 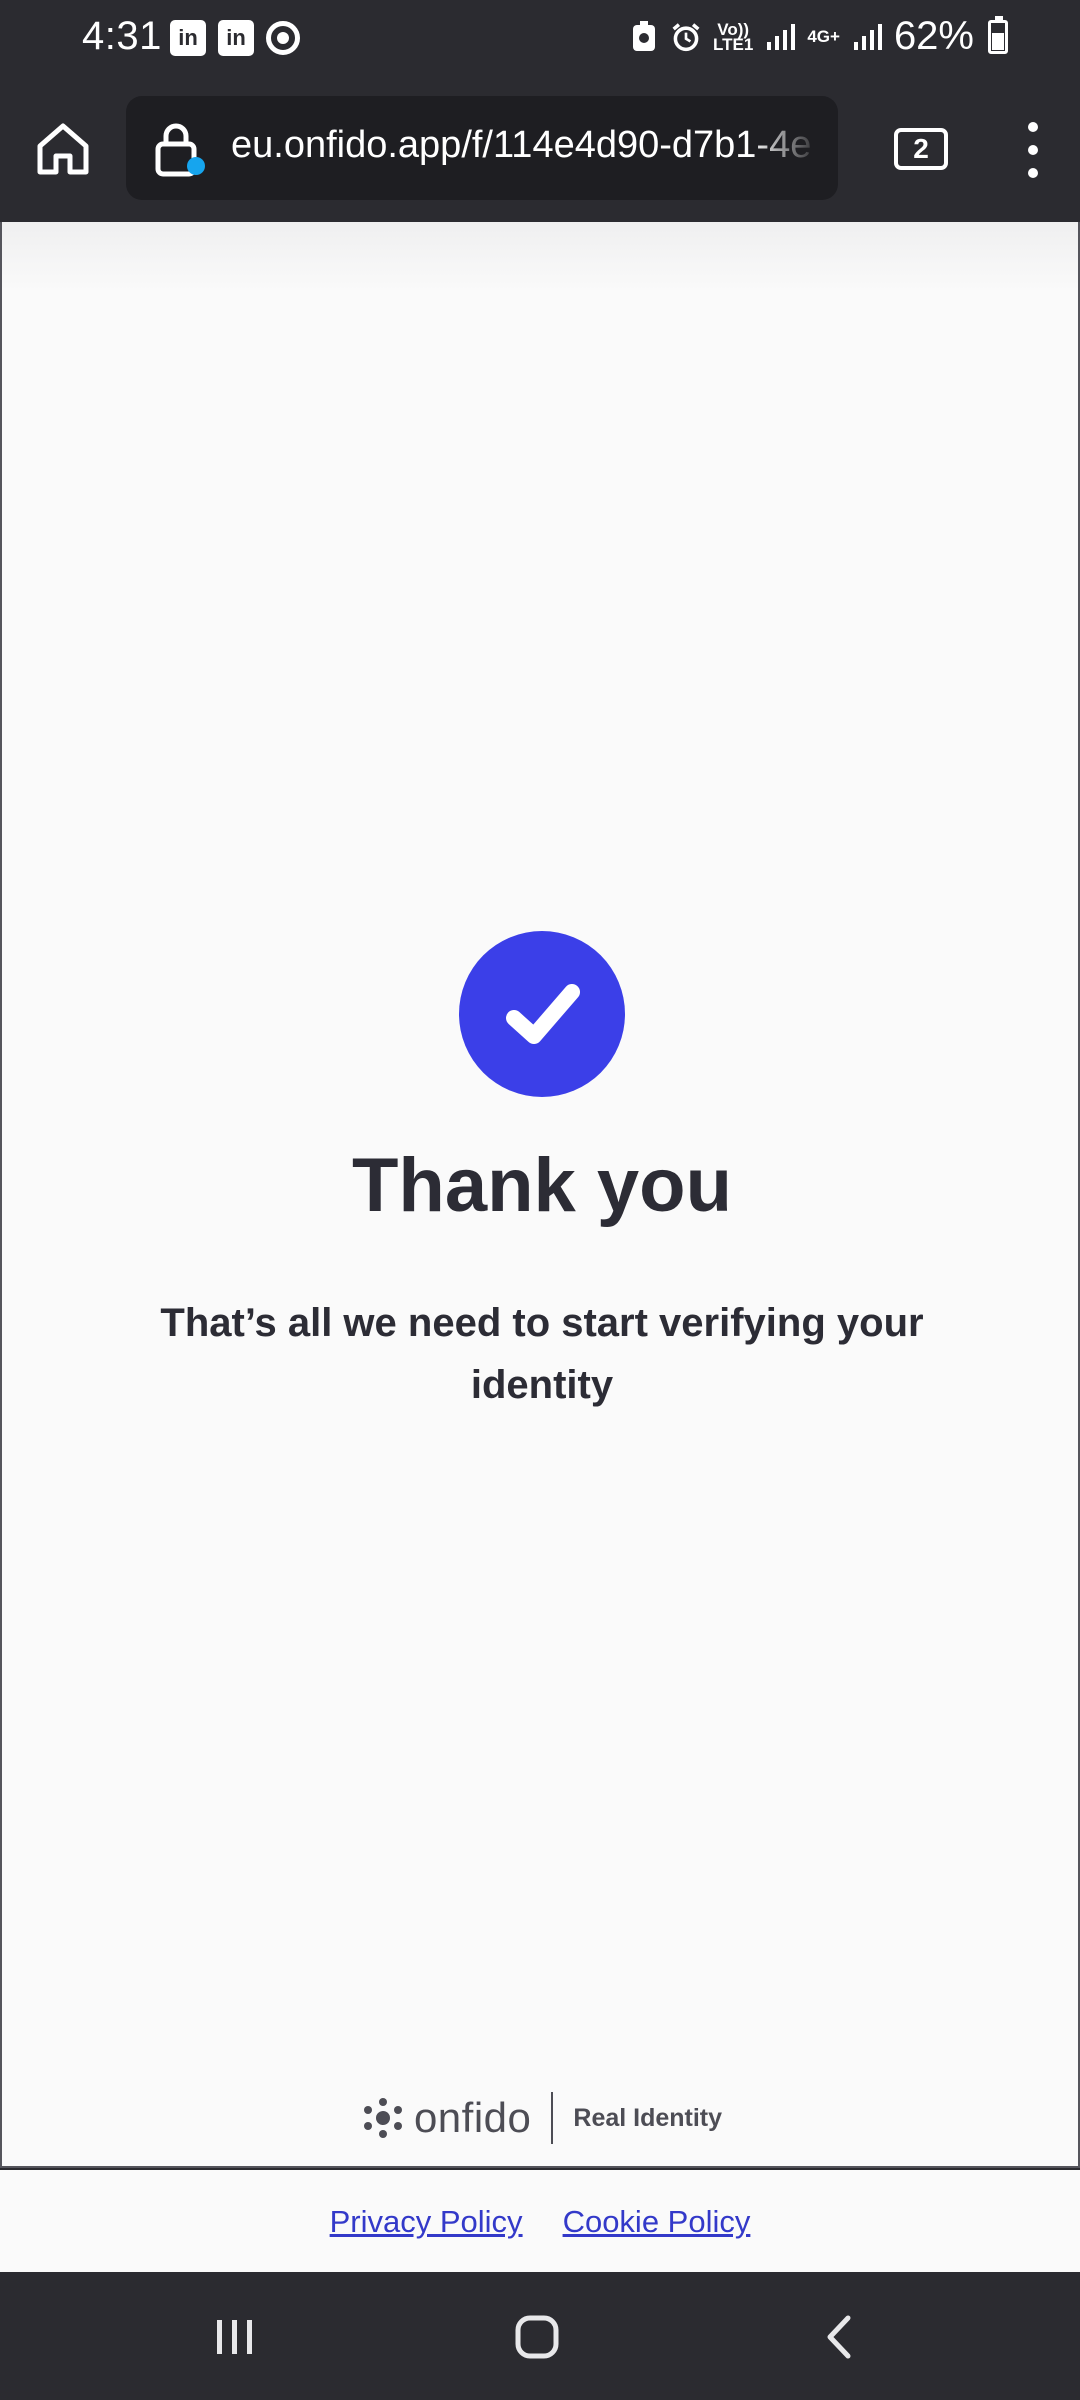 What do you see at coordinates (542, 1014) in the screenshot?
I see `success-check-icon` at bounding box center [542, 1014].